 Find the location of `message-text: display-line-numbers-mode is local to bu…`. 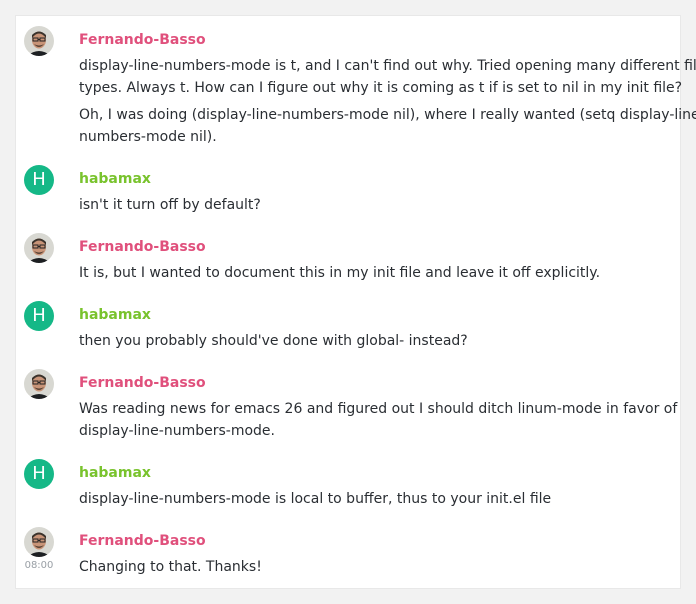

message-text: display-line-numbers-mode is local to bu… is located at coordinates (315, 499).